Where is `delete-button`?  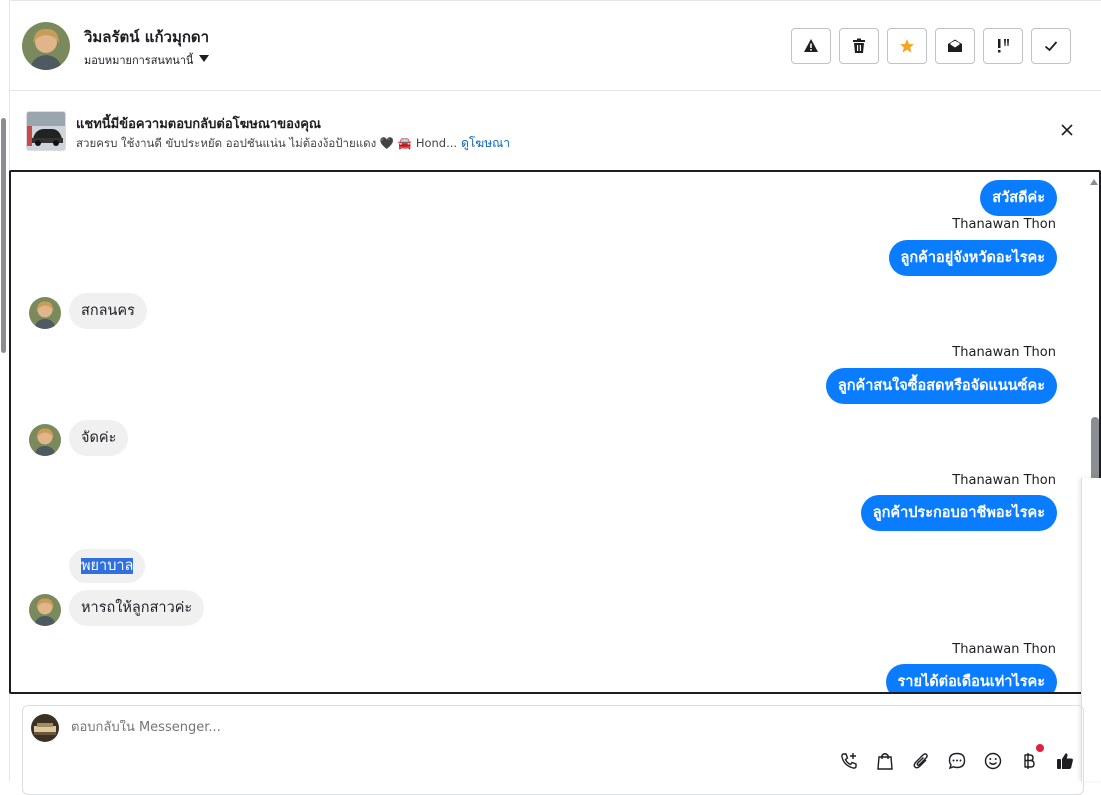
delete-button is located at coordinates (859, 46).